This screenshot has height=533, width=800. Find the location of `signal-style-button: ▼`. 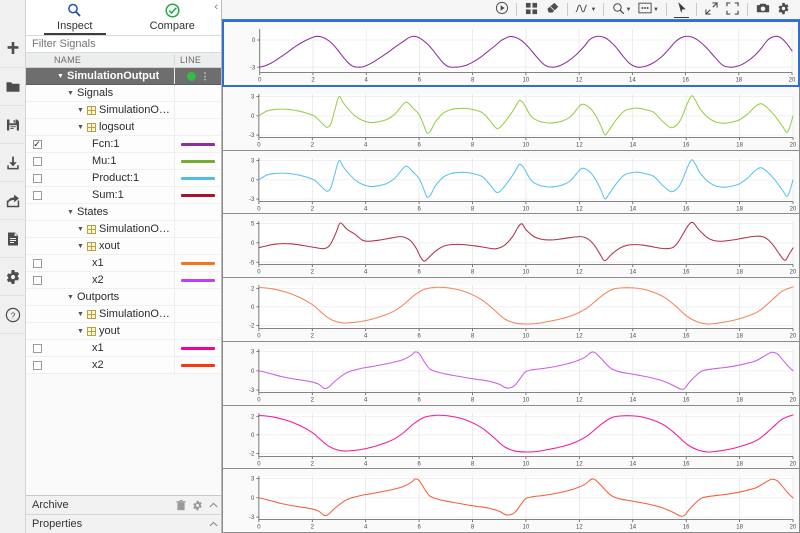

signal-style-button: ▼ is located at coordinates (585, 10).